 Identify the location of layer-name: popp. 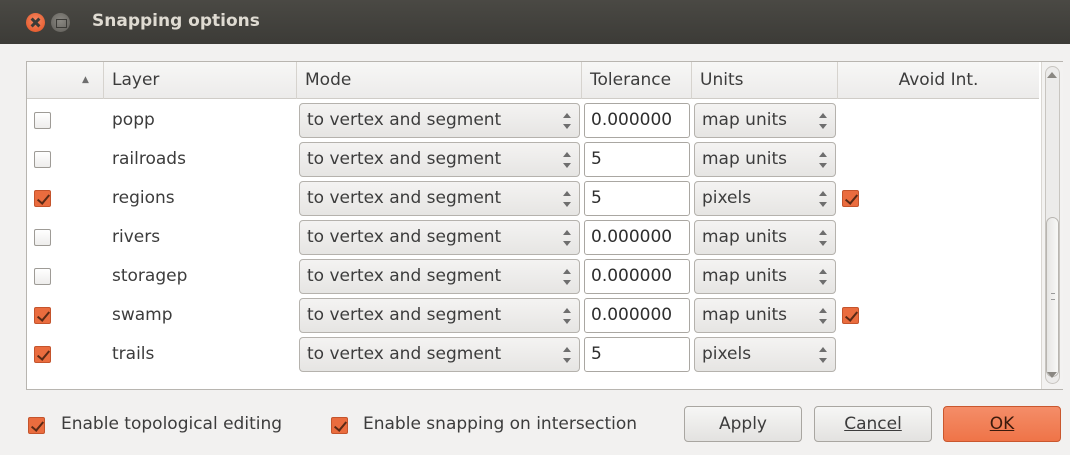
(133, 120).